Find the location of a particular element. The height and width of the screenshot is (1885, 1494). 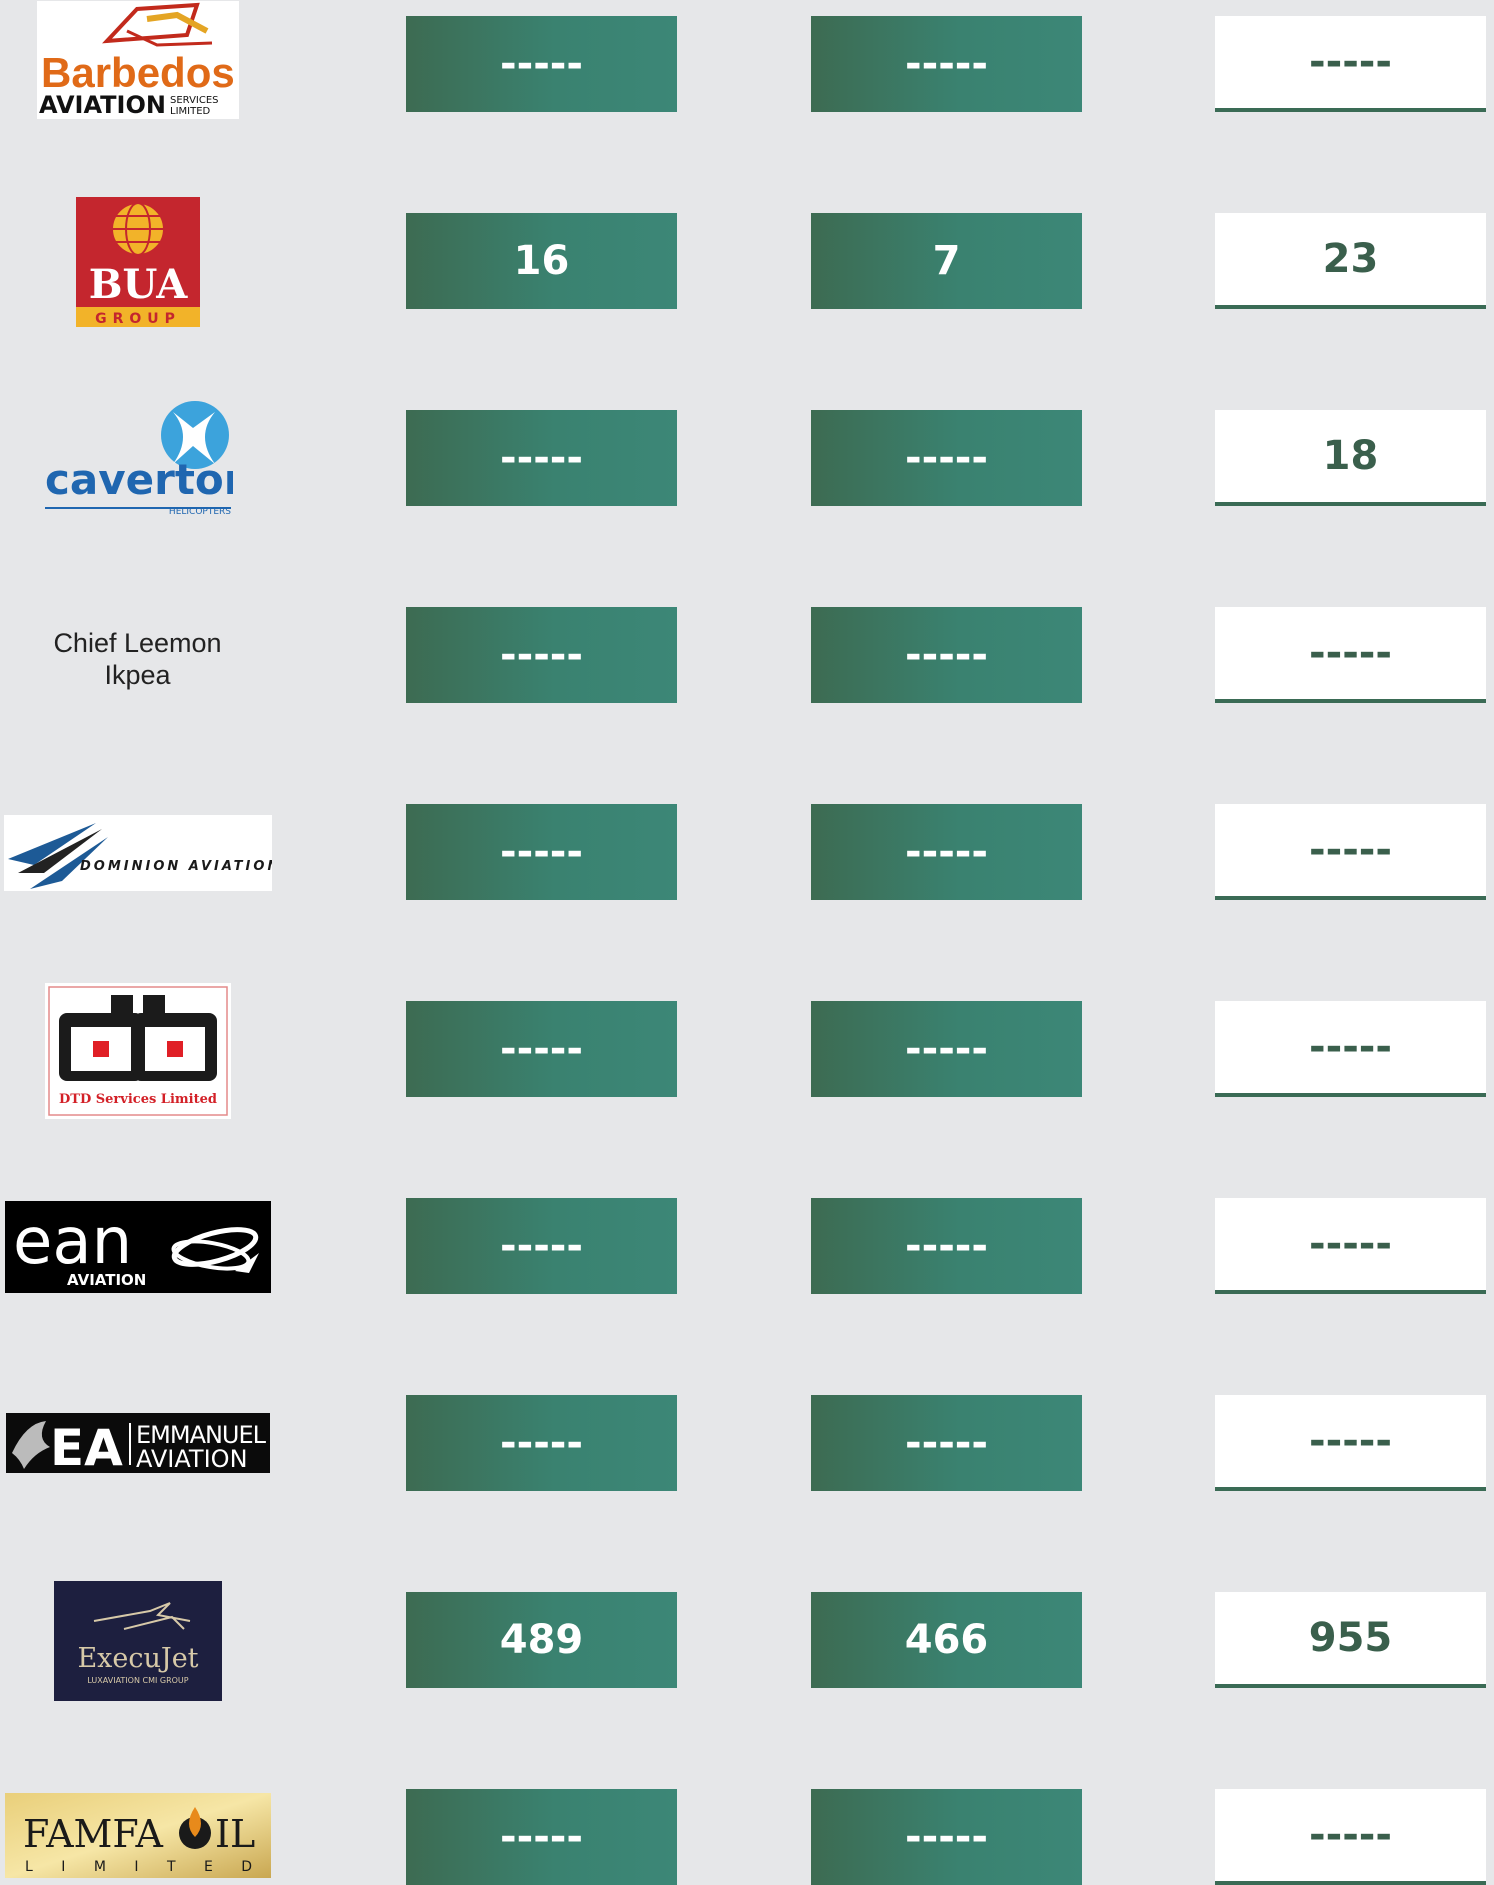

company-logo-cell: ExecuJet LUXAVIATION CMI GROUP is located at coordinates (137, 1641).